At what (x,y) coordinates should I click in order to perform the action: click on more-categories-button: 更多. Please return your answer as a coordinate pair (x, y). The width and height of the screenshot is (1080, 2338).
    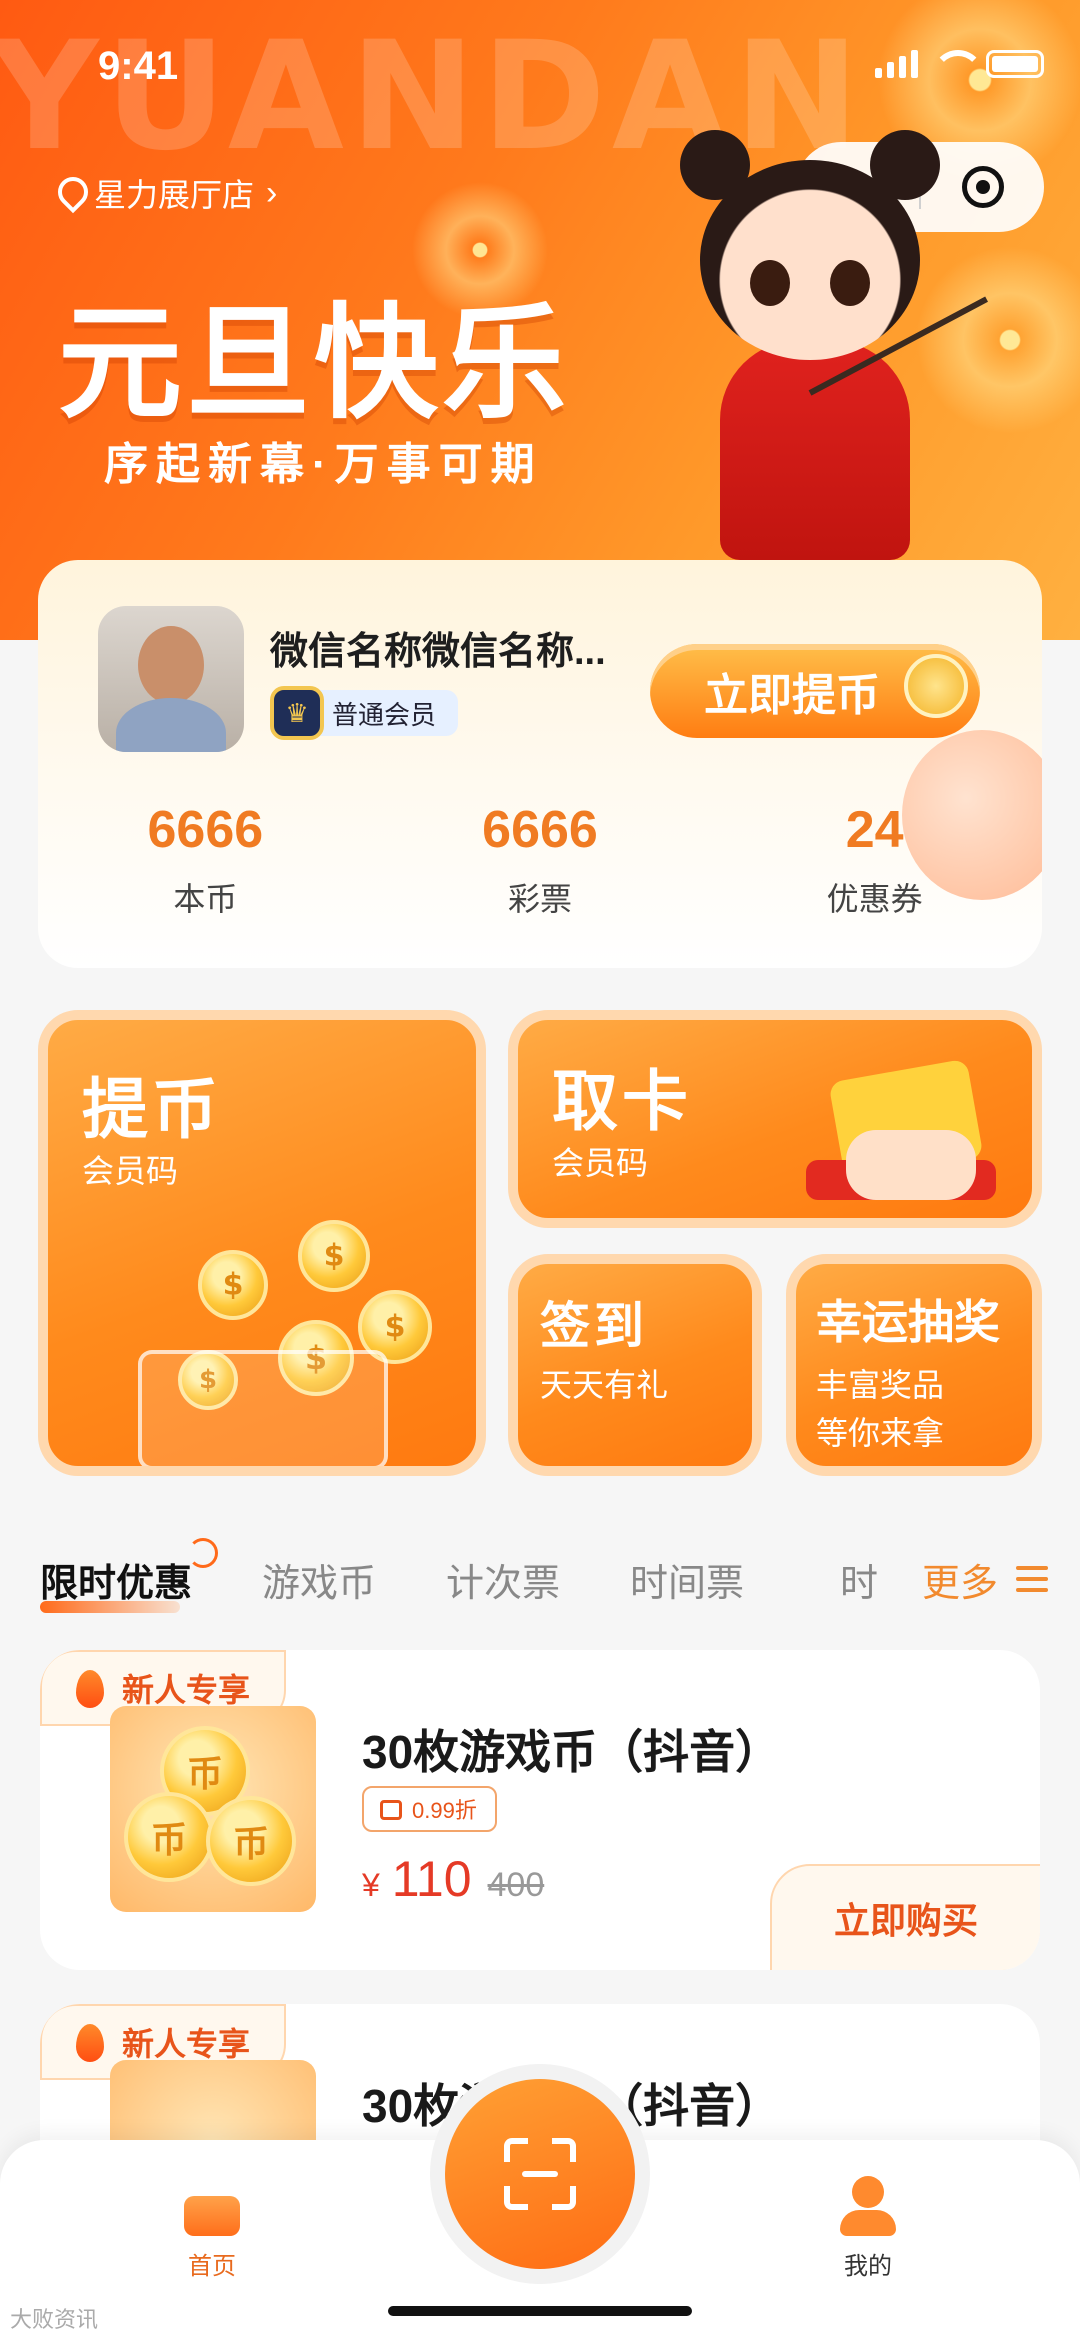
    Looking at the image, I should click on (969, 1579).